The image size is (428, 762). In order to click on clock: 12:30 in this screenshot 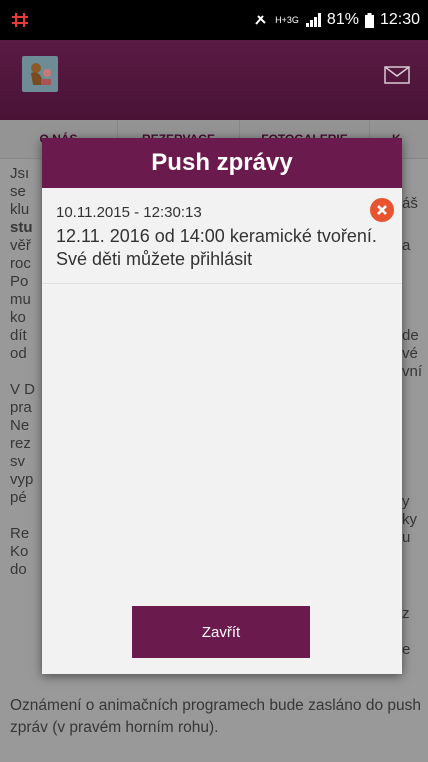, I will do `click(399, 19)`.